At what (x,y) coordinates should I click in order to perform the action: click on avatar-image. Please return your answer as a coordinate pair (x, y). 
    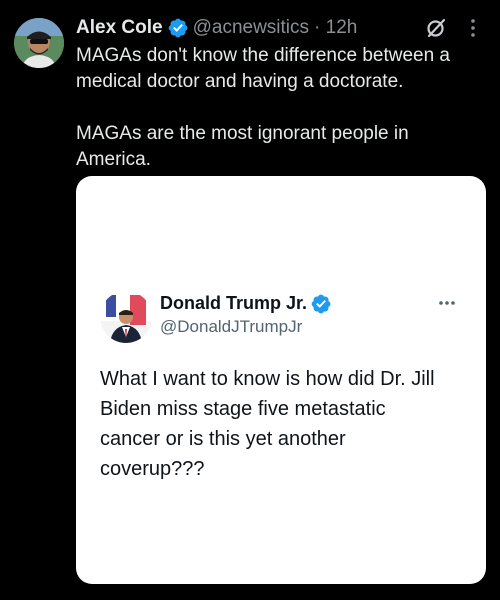
    Looking at the image, I should click on (39, 43).